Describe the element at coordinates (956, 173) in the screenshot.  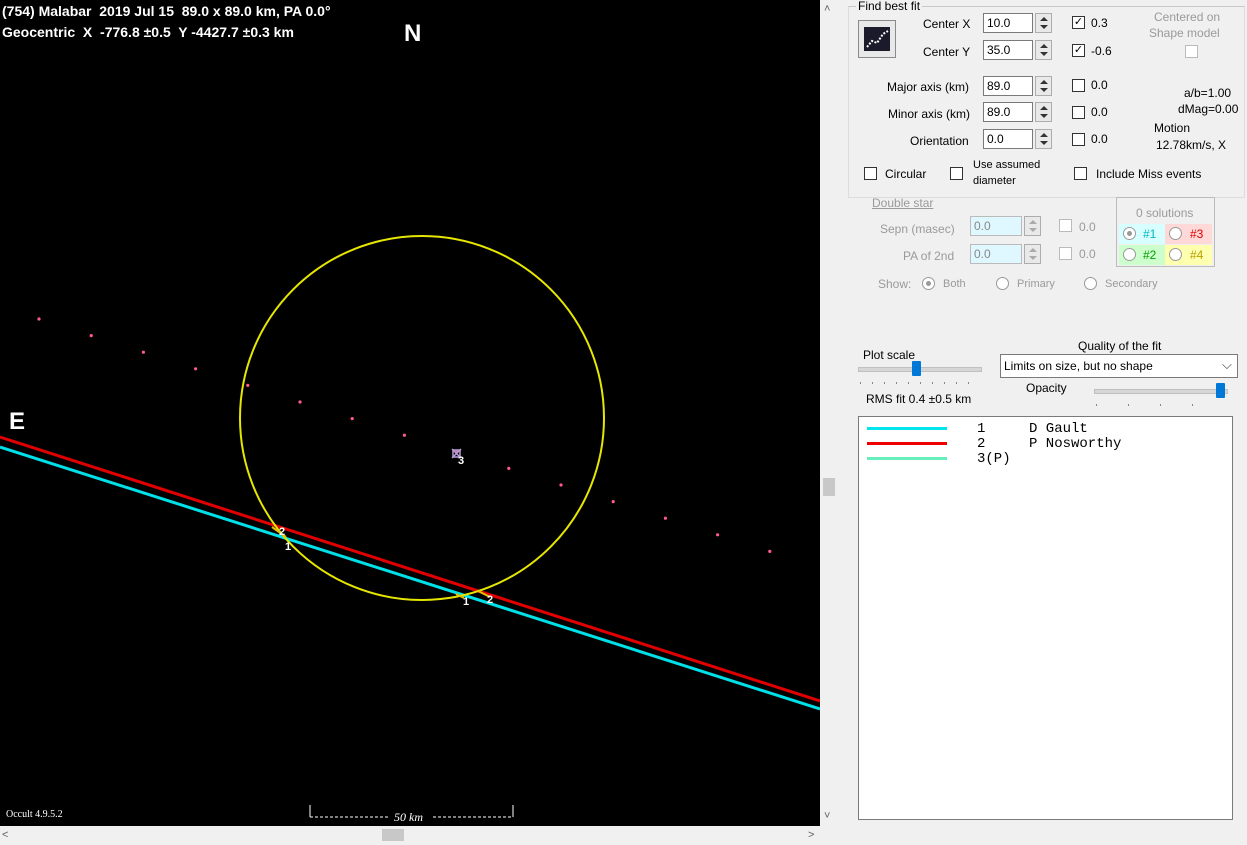
I see `use-assumed-checkbox` at that location.